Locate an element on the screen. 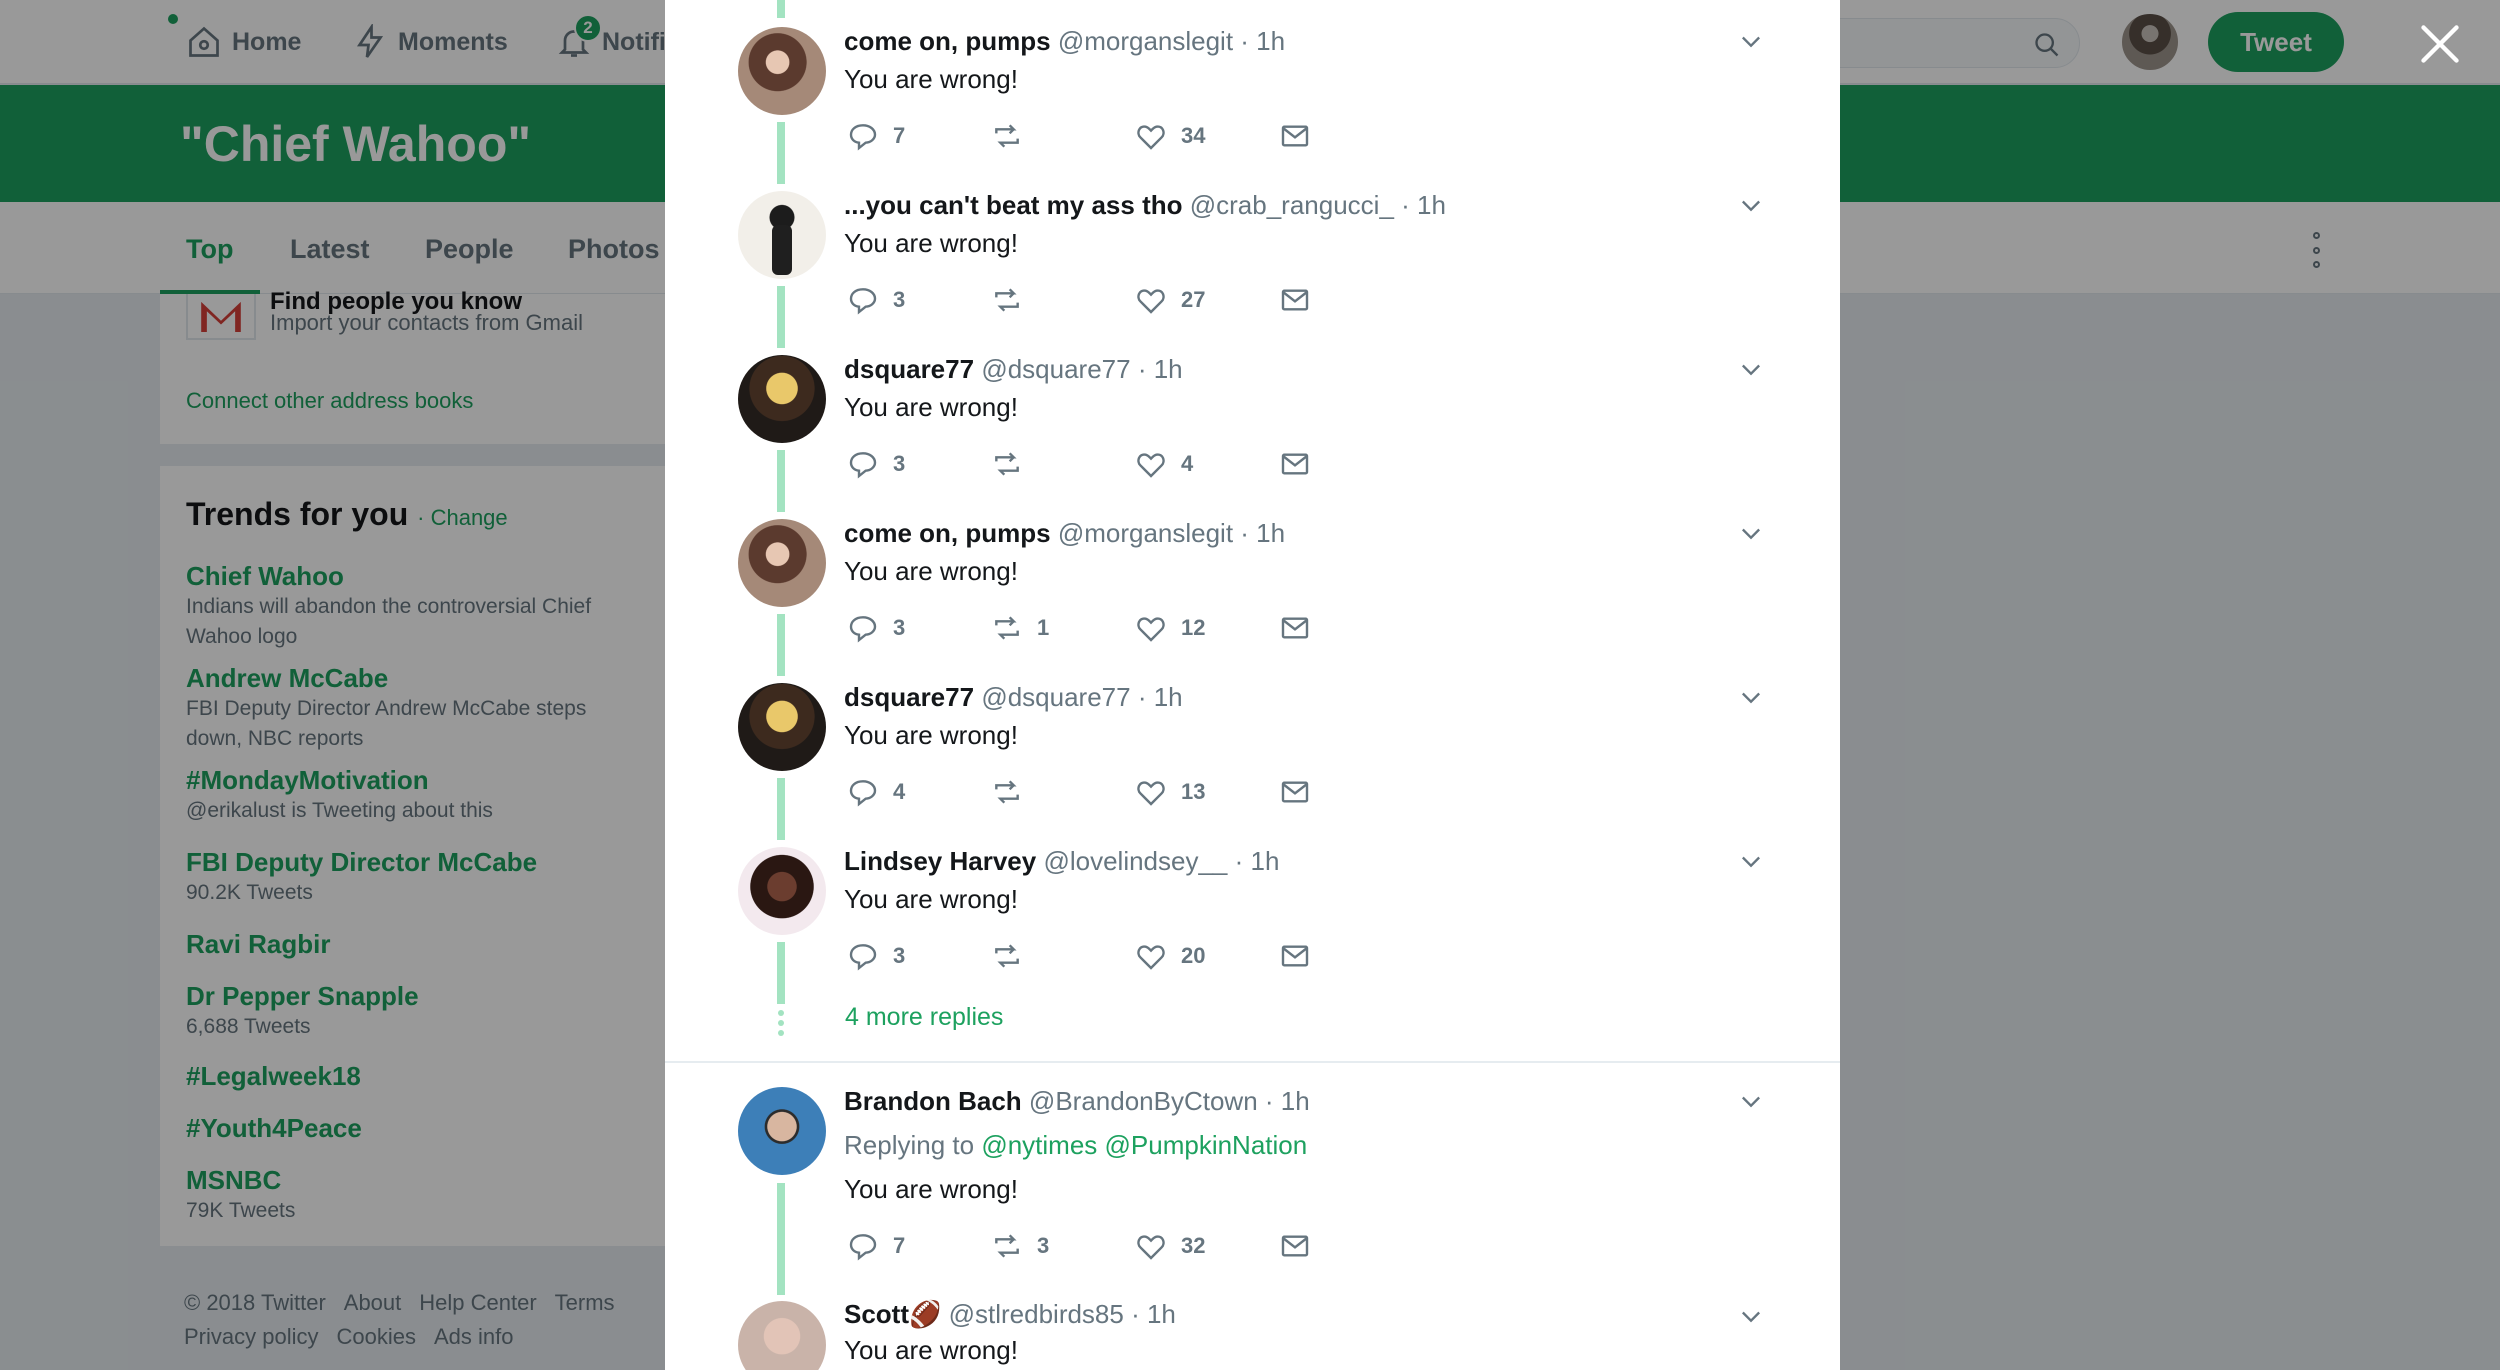 This screenshot has height=1370, width=2500. close-icon is located at coordinates (2440, 44).